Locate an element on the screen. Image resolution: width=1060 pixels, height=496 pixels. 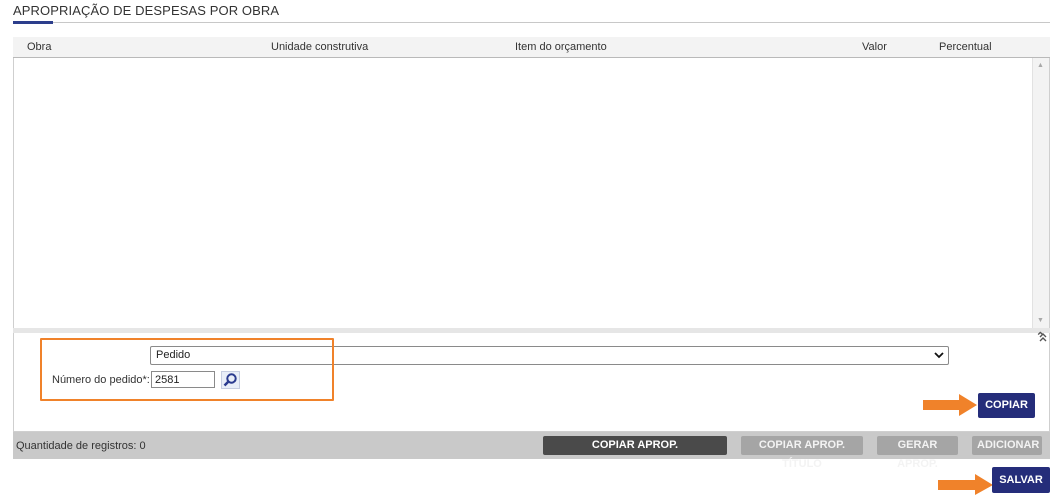
title-accent-bar is located at coordinates (33, 22).